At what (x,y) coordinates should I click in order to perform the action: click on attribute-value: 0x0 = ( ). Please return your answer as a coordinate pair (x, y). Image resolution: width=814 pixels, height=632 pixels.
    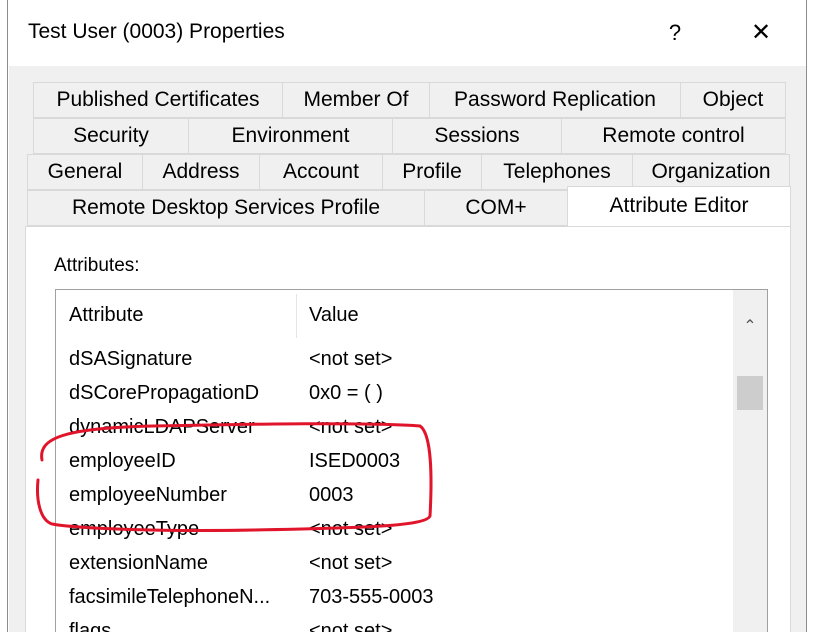
    Looking at the image, I should click on (346, 393).